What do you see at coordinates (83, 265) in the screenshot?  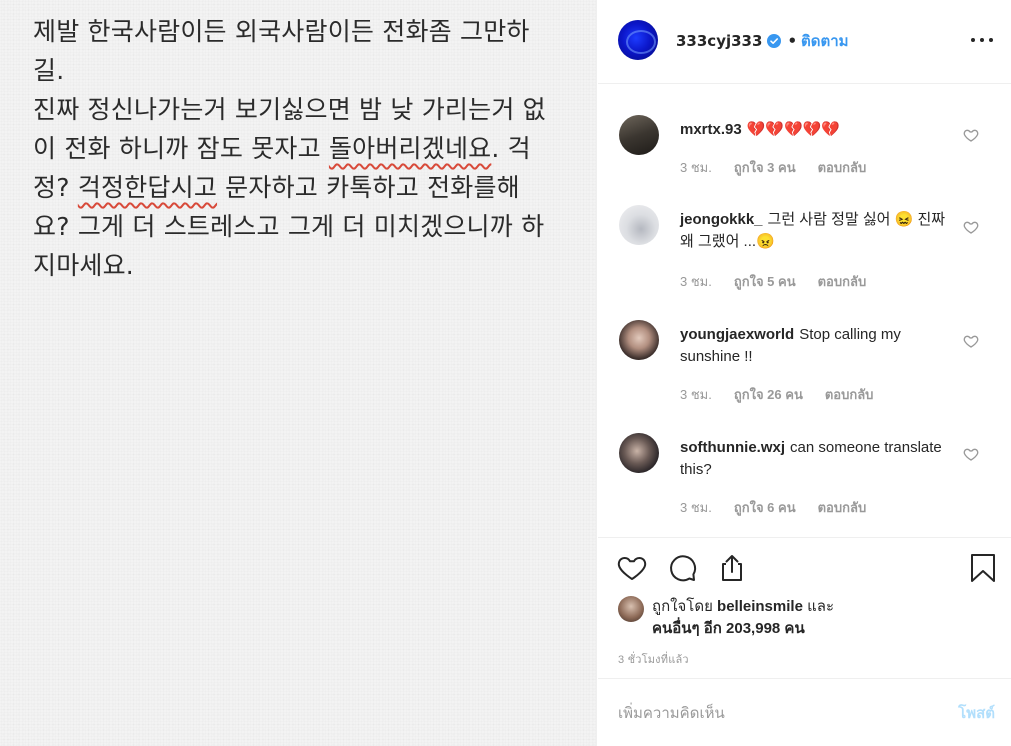 I see `post-text-line: 지마세요.` at bounding box center [83, 265].